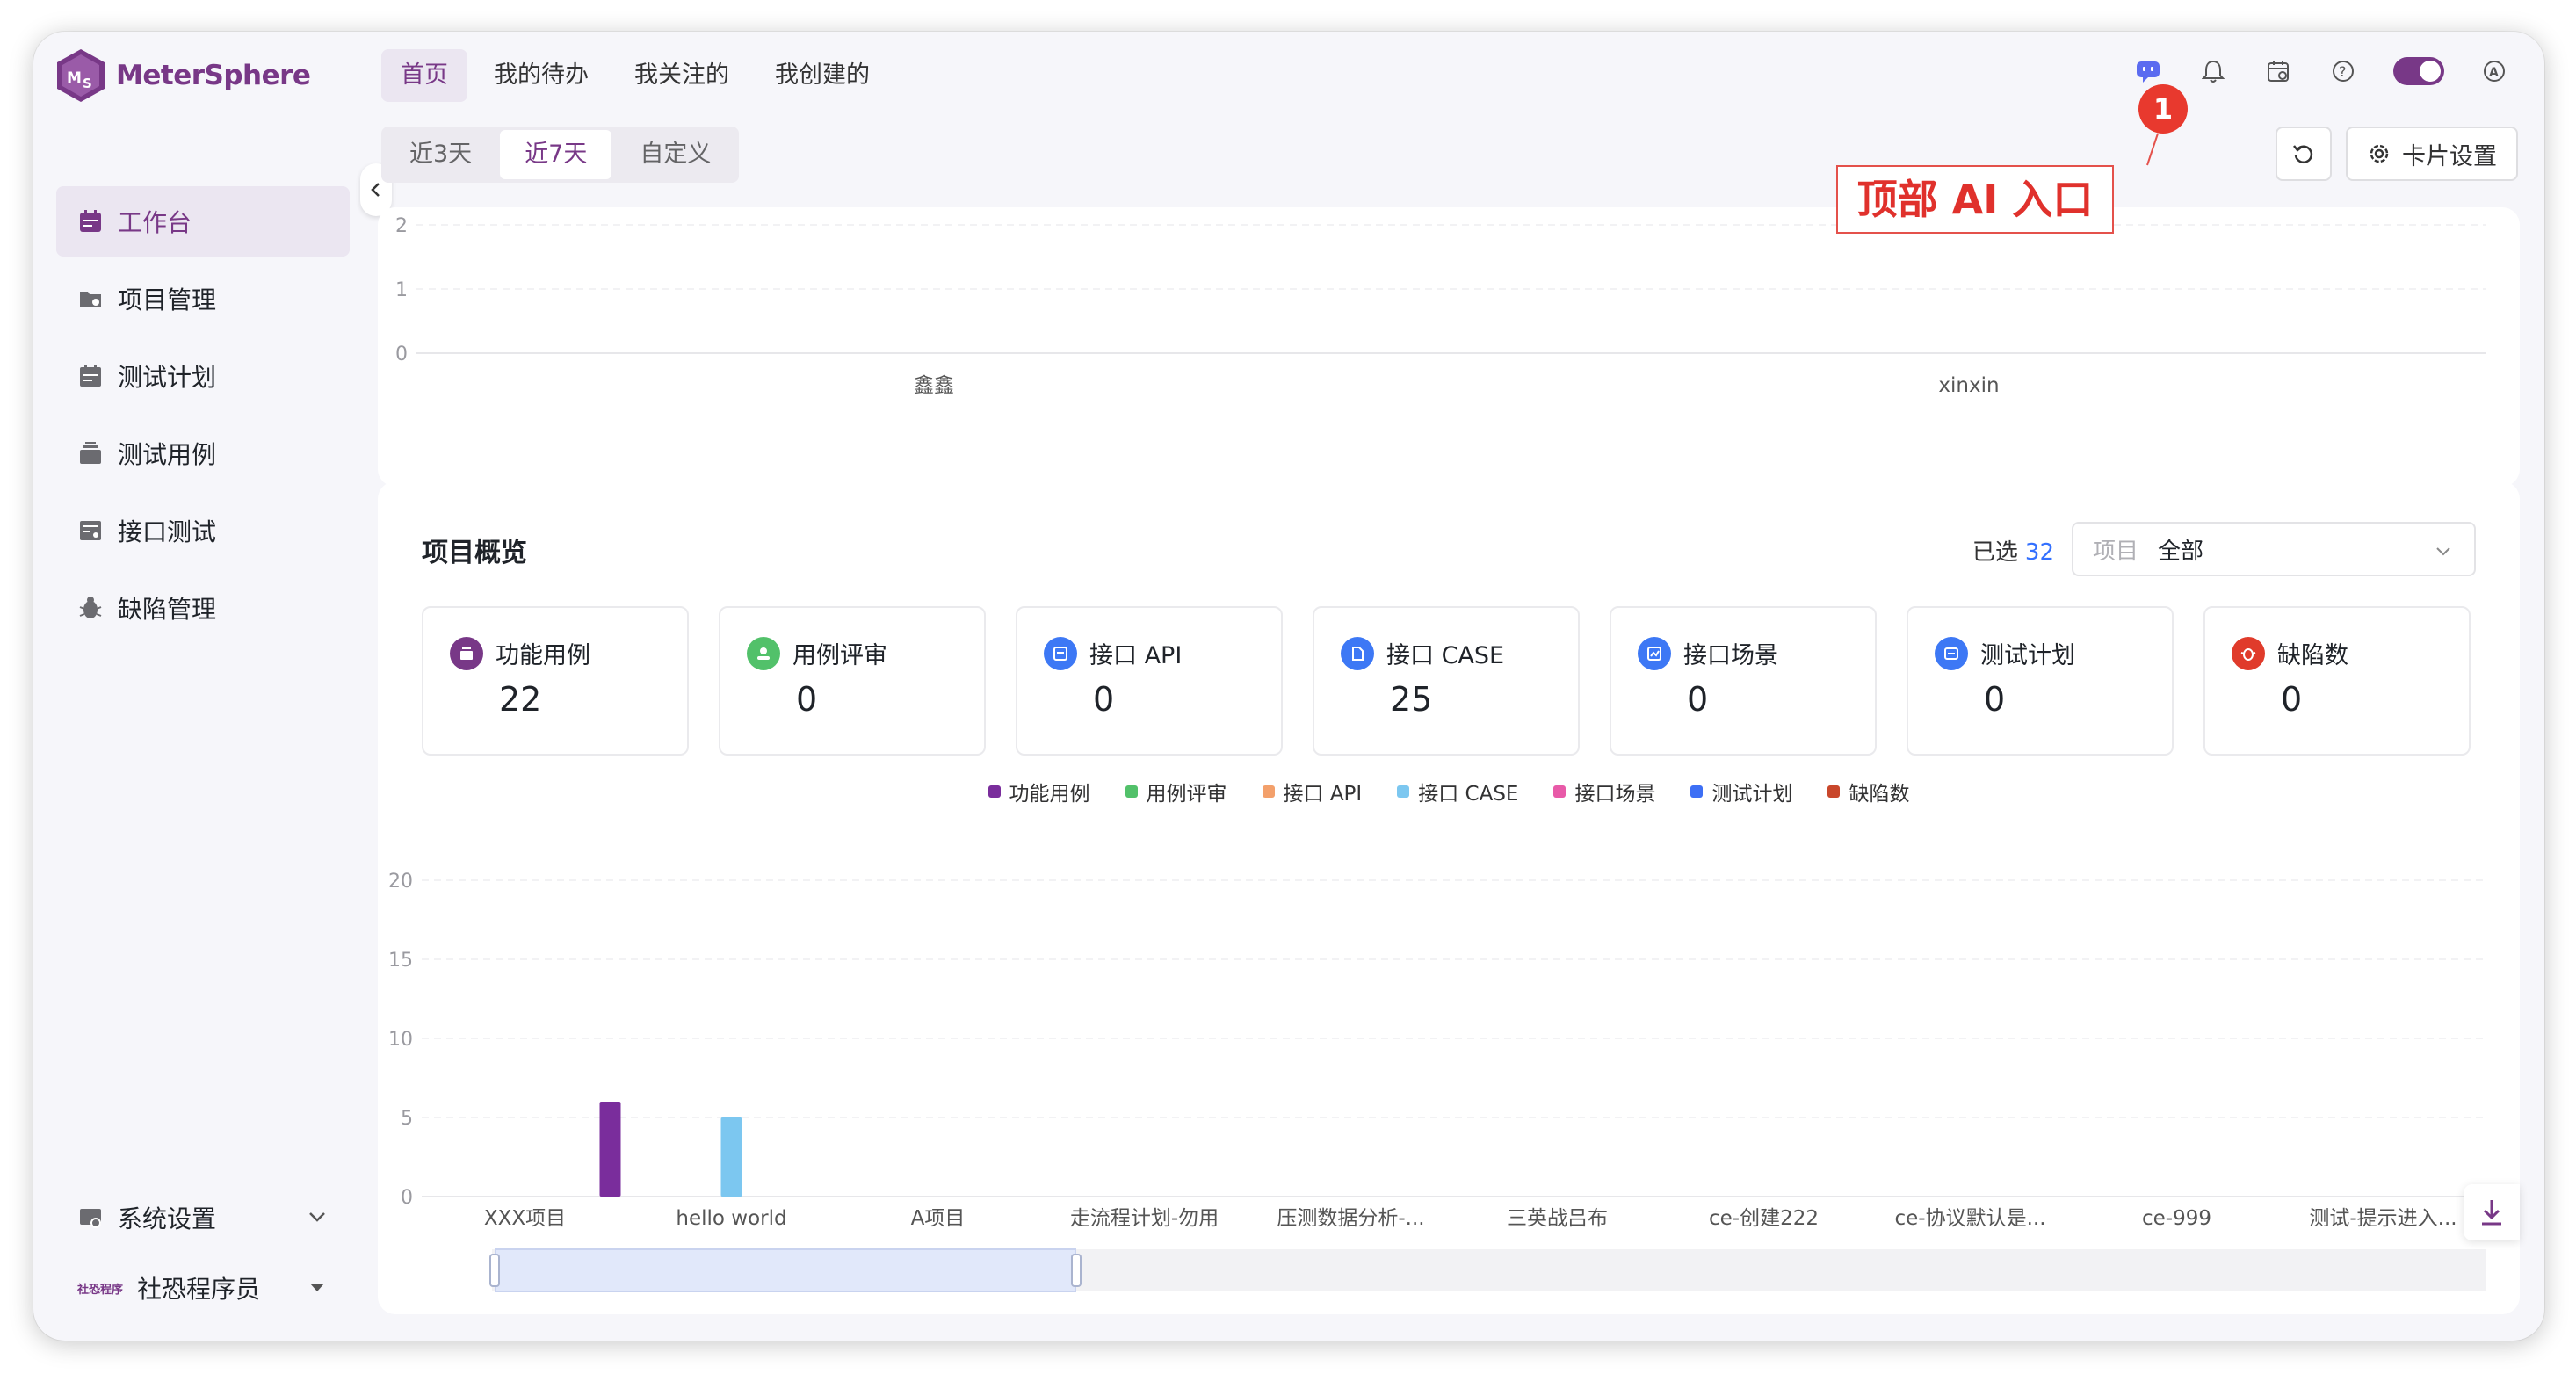 This screenshot has width=2576, height=1374. Describe the element at coordinates (494, 1270) in the screenshot. I see `zoom-handle-left` at that location.